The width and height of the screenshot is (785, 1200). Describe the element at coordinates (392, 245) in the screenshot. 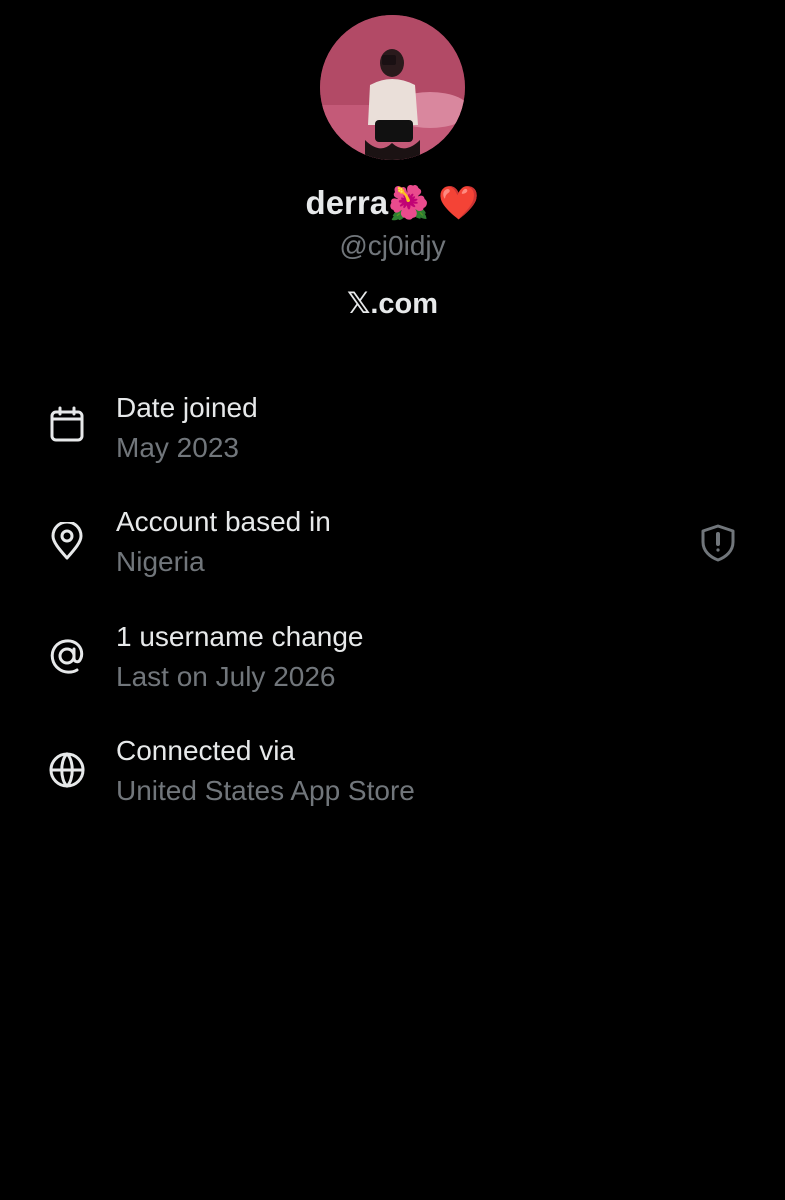

I see `username-handle: @cj0idjy` at that location.